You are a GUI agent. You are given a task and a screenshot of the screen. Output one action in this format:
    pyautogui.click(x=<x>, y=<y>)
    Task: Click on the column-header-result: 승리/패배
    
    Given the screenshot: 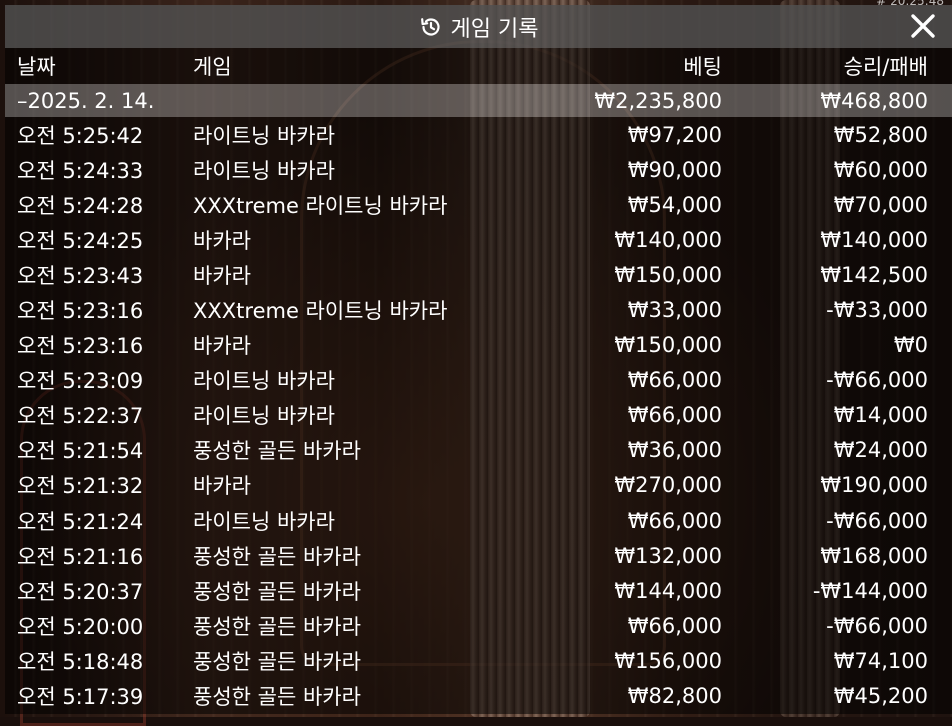 What is the action you would take?
    pyautogui.click(x=885, y=67)
    